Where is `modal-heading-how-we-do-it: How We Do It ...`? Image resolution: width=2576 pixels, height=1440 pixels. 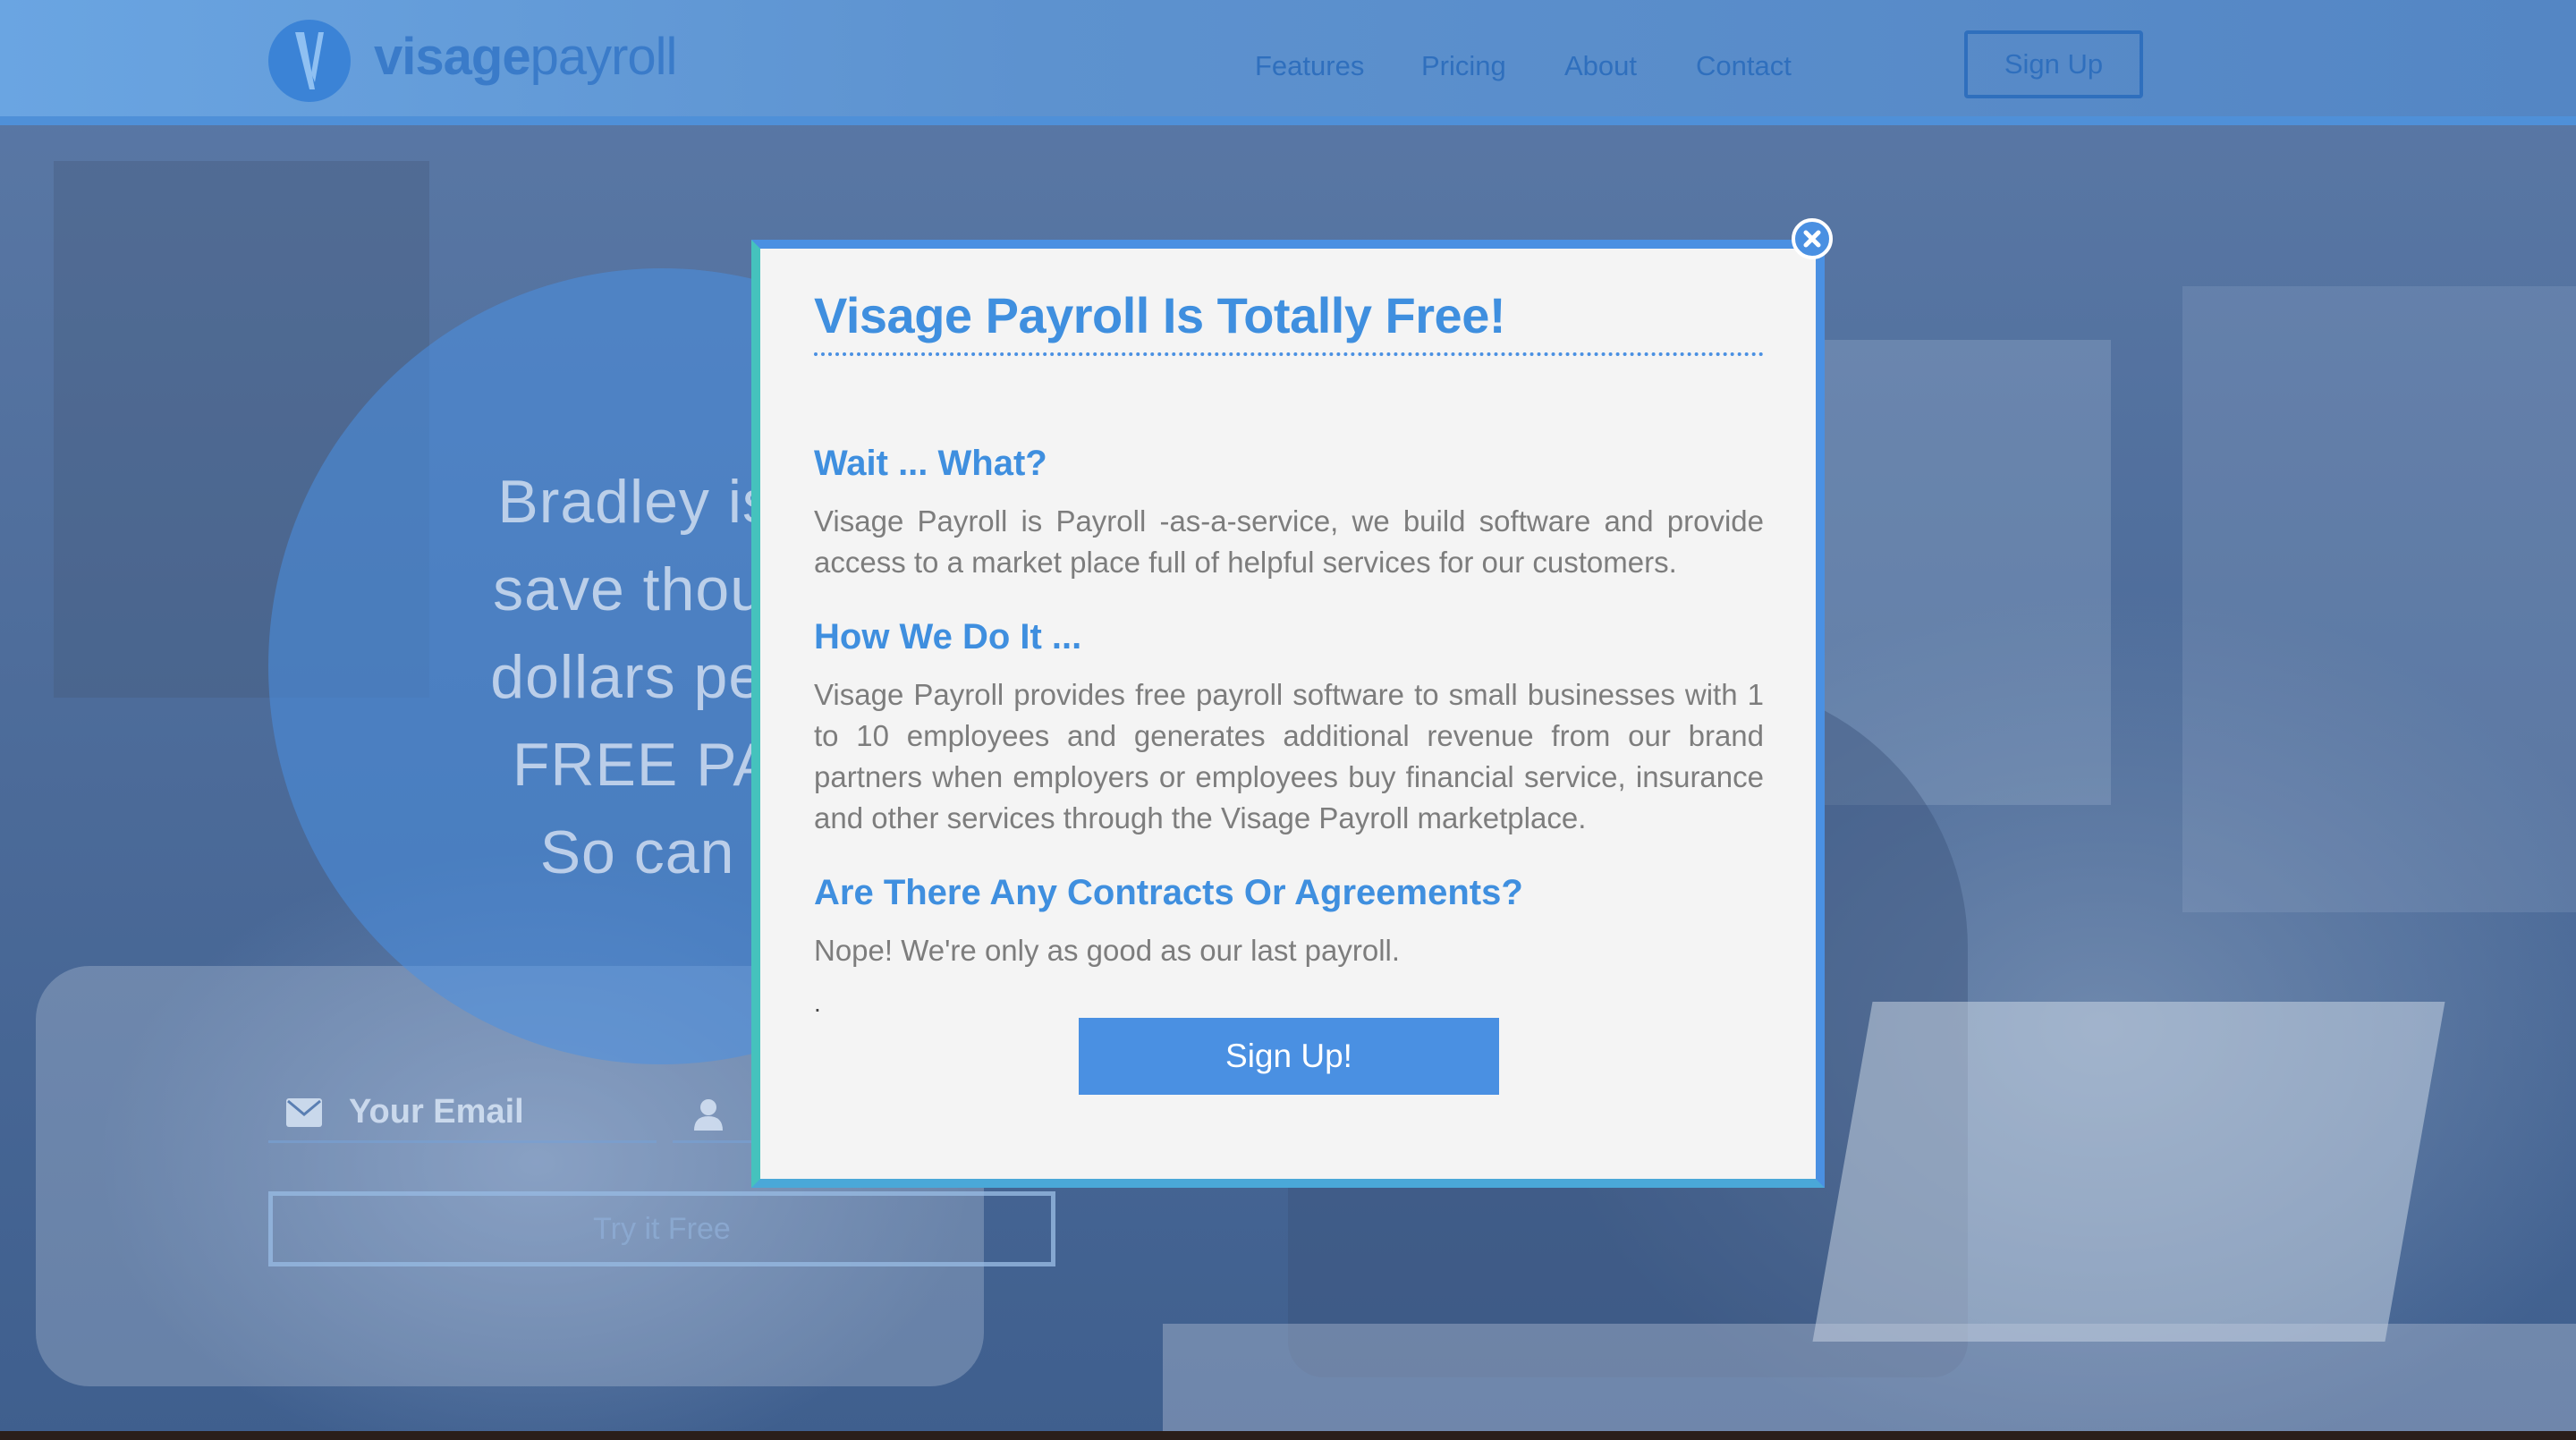
modal-heading-how-we-do-it: How We Do It ... is located at coordinates (948, 636).